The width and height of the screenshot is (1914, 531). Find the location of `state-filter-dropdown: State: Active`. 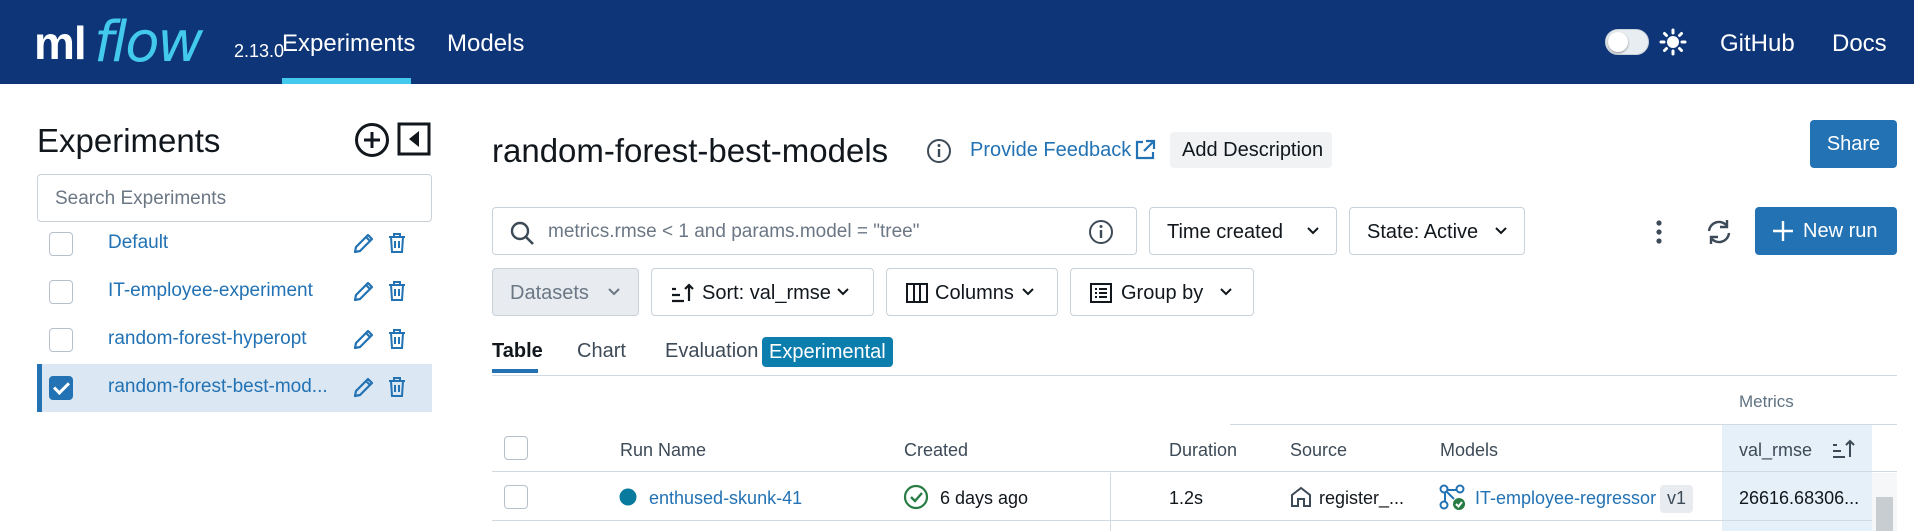

state-filter-dropdown: State: Active is located at coordinates (1437, 231).